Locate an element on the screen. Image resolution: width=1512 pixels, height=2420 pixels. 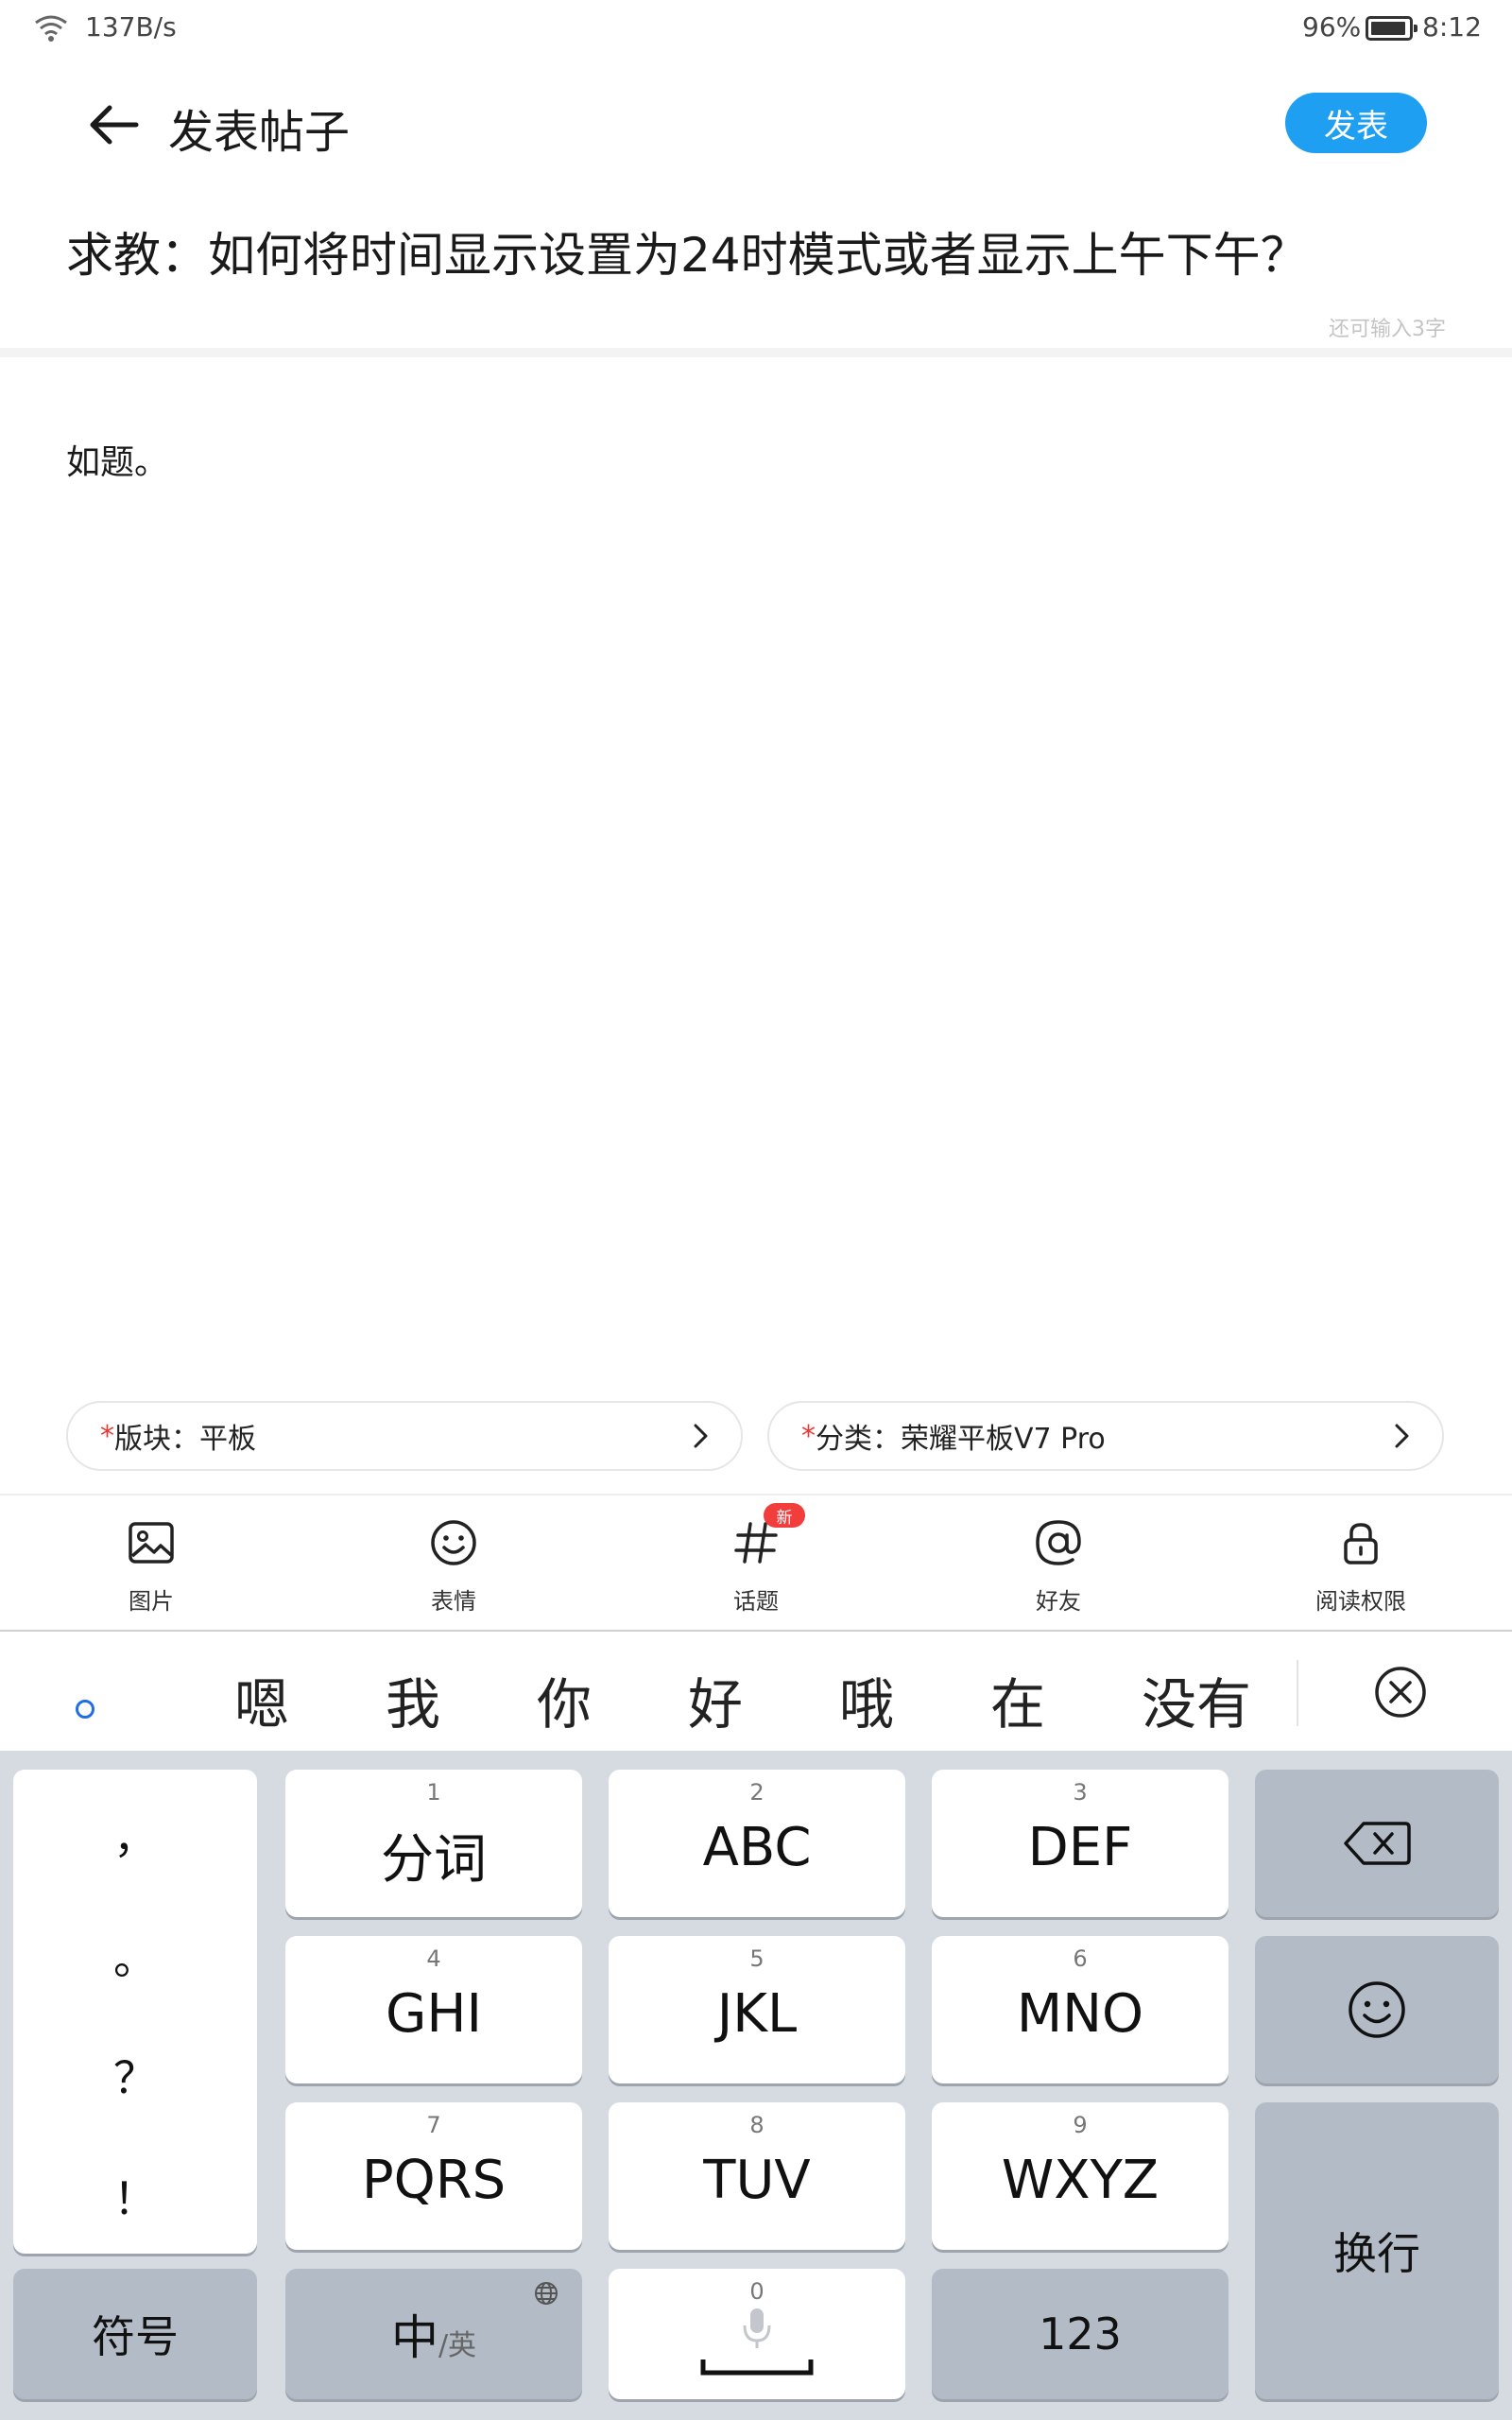
toolbar-label: 话题 is located at coordinates (756, 1601).